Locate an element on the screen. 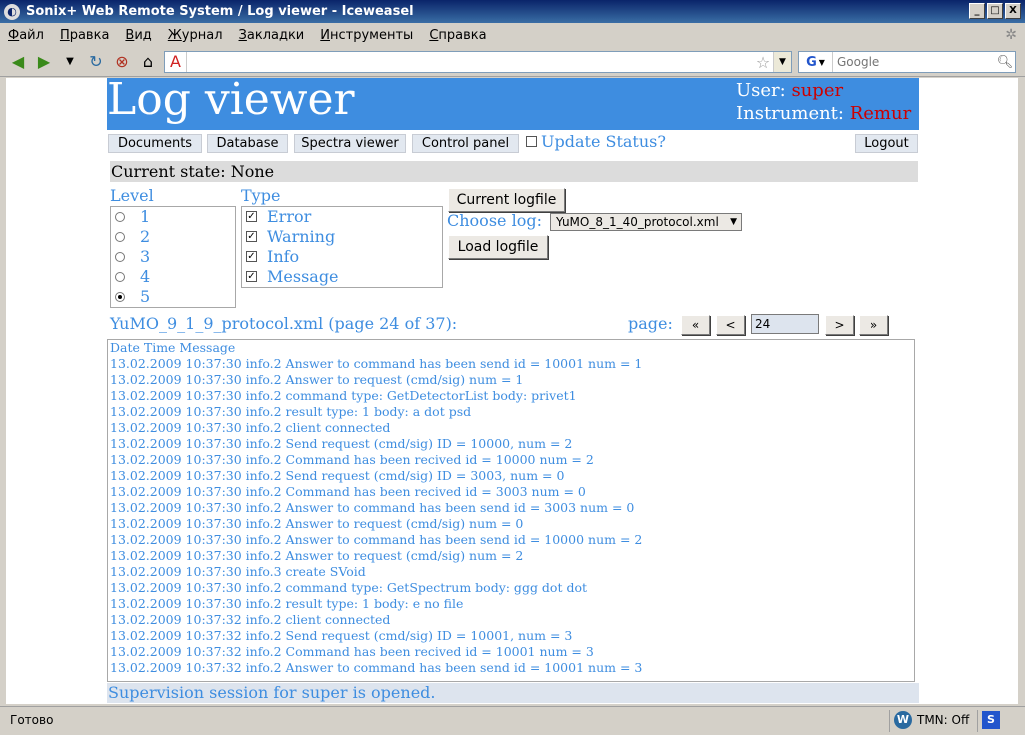 The width and height of the screenshot is (1025, 735). user-value: super is located at coordinates (817, 90).